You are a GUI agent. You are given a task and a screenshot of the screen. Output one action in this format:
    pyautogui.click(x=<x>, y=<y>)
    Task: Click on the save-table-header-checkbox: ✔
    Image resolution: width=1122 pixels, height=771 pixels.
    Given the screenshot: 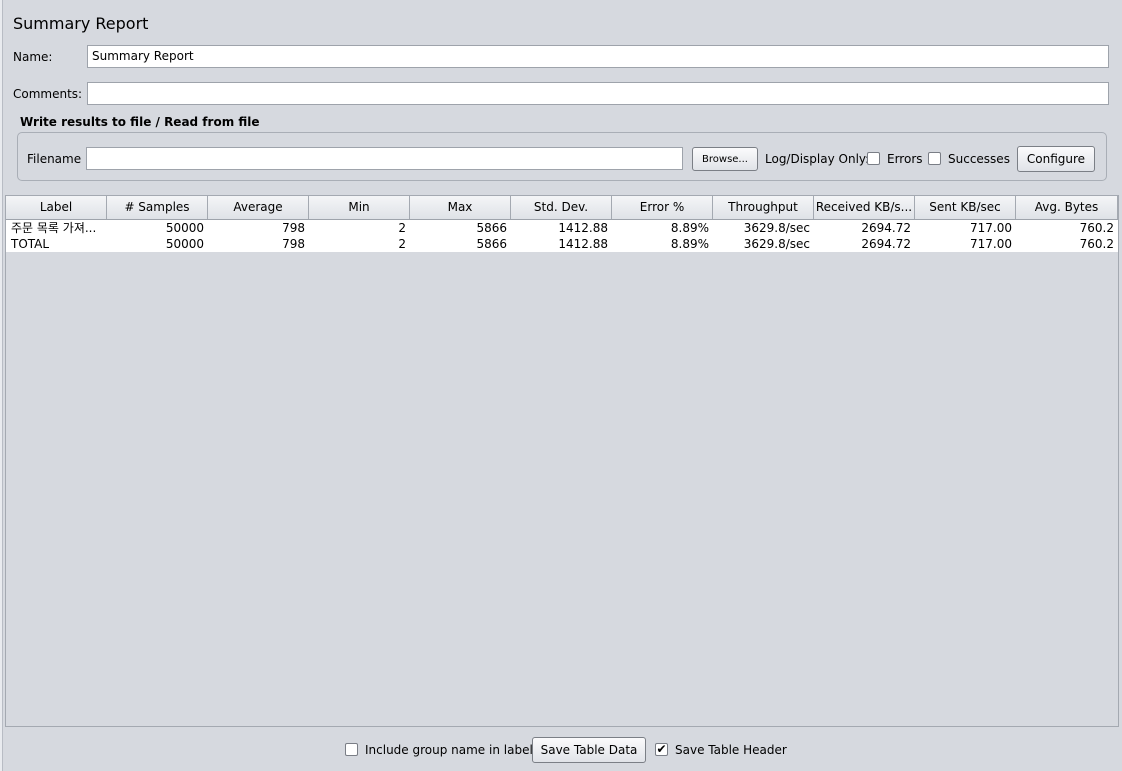 What is the action you would take?
    pyautogui.click(x=661, y=749)
    